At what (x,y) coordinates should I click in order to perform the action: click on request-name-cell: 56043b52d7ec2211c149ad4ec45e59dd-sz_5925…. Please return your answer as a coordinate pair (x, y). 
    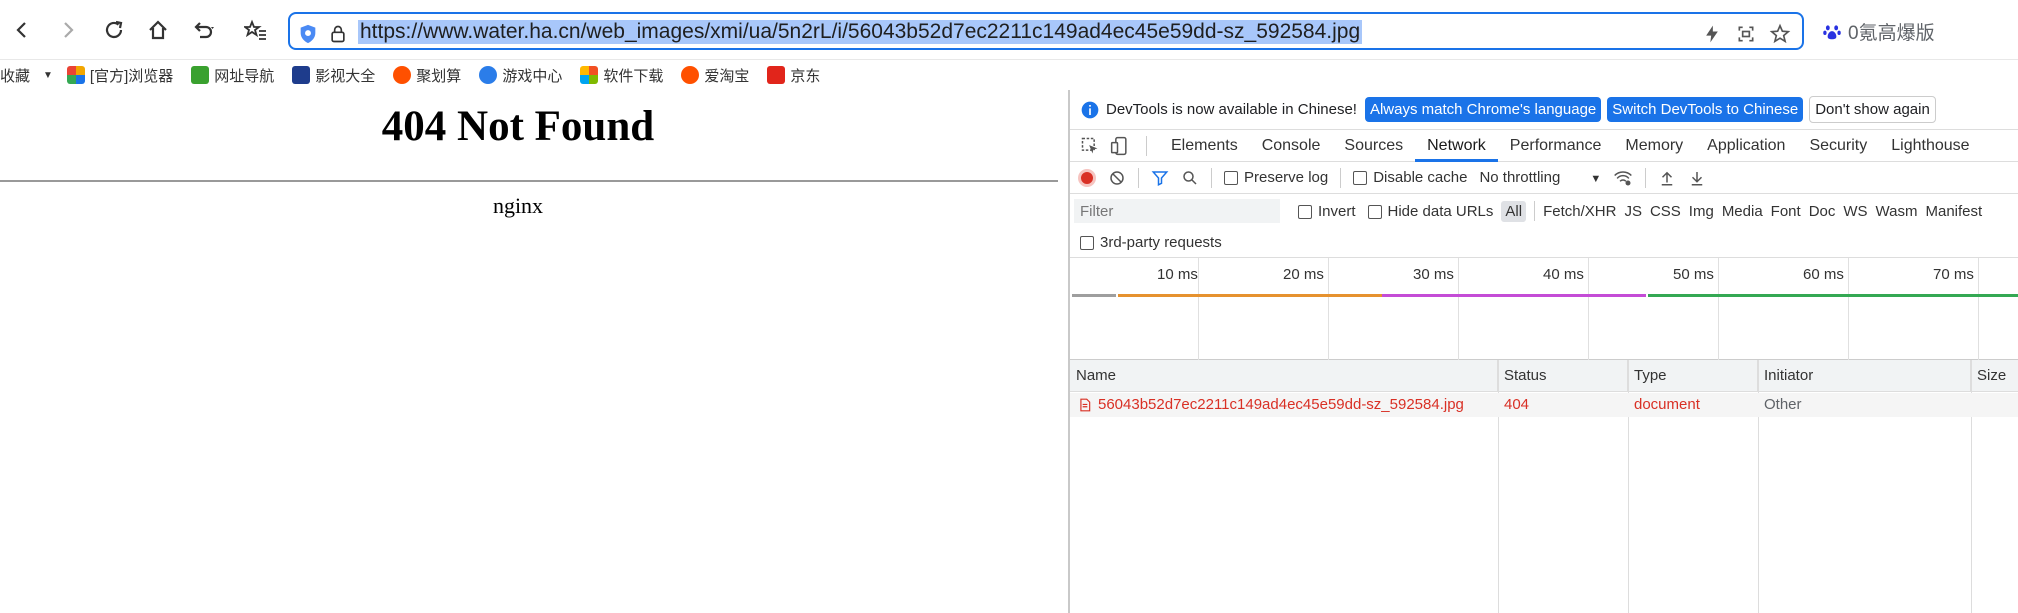
    Looking at the image, I should click on (1286, 405).